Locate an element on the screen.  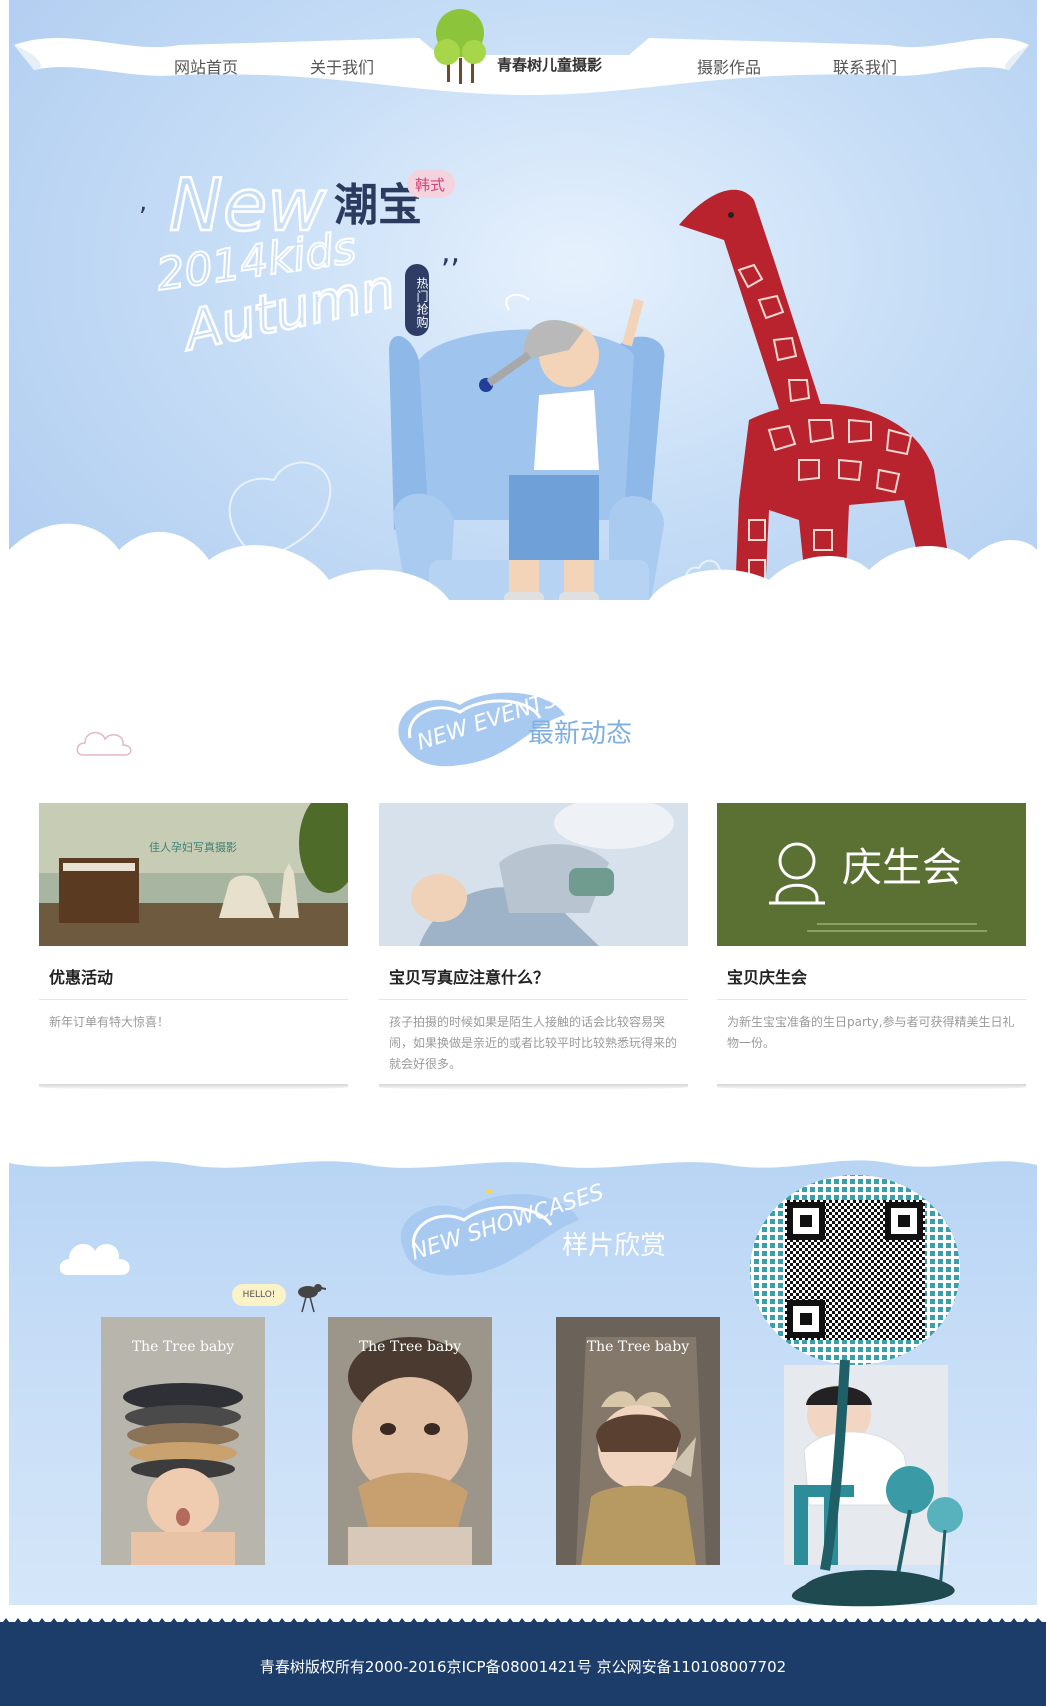
event-card-3-desc: 为新生宝宝准备的生日party,参与者可获得精美生日礼物一份。 is located at coordinates (871, 1032).